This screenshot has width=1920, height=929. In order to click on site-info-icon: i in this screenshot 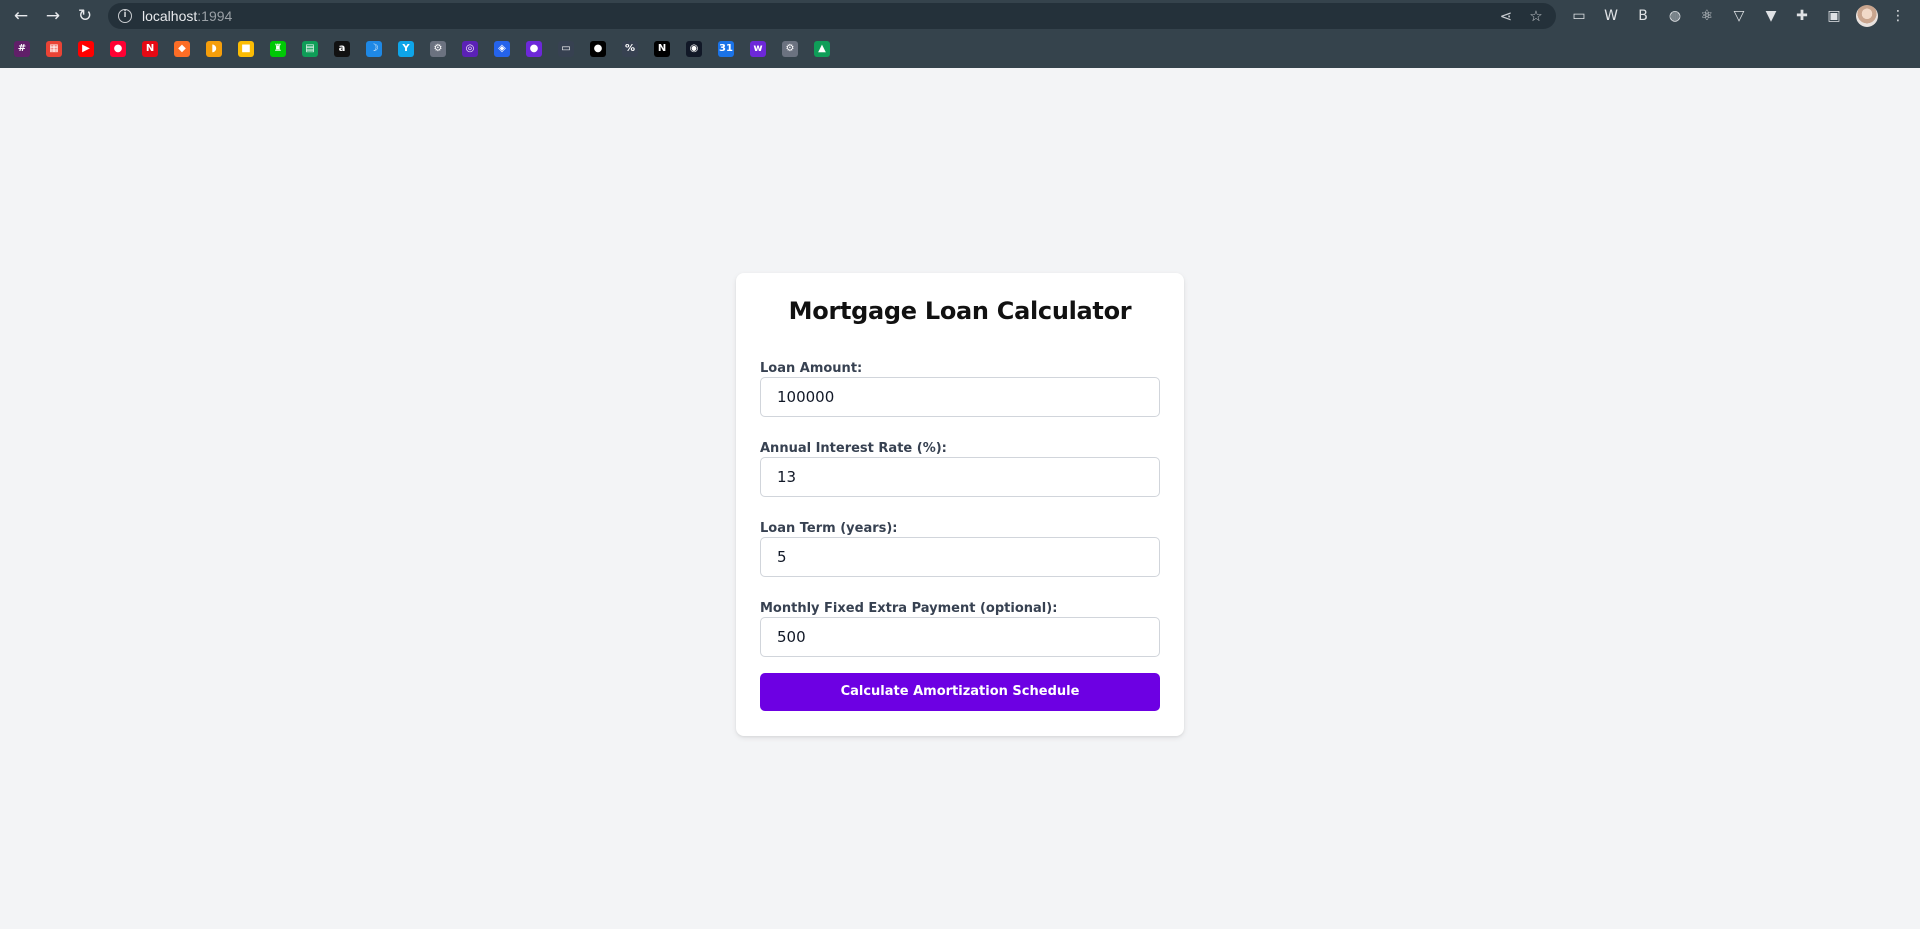, I will do `click(125, 16)`.